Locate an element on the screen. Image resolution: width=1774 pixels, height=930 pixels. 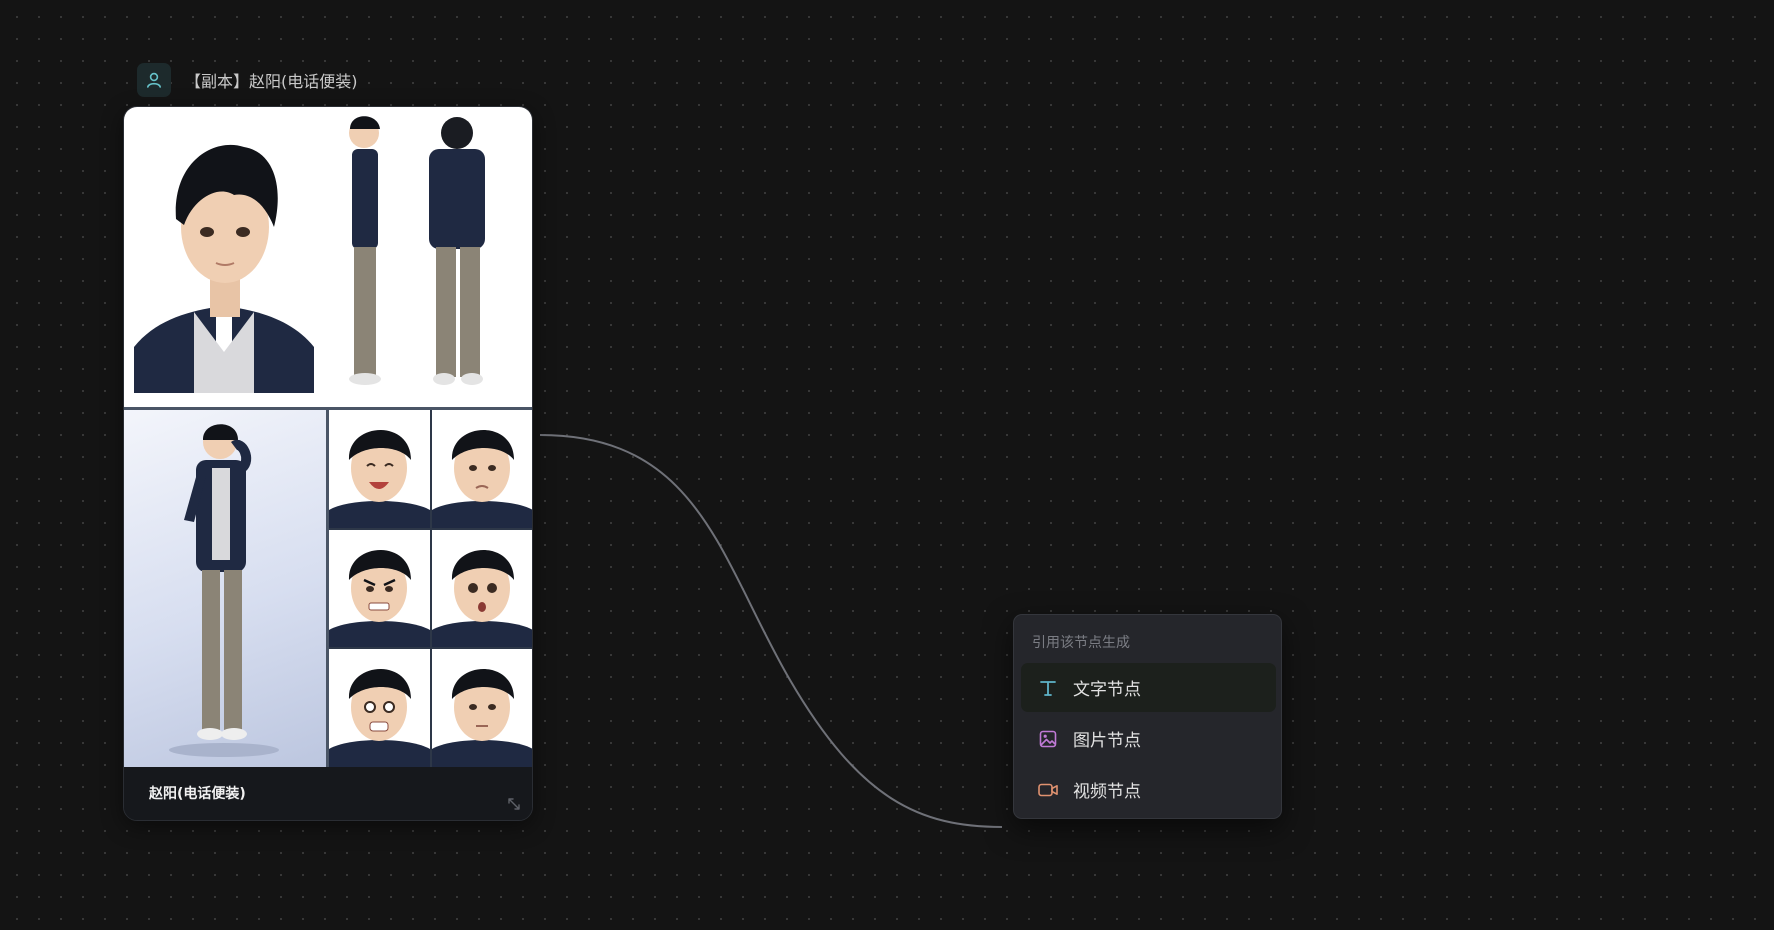
image-icon is located at coordinates (1048, 739).